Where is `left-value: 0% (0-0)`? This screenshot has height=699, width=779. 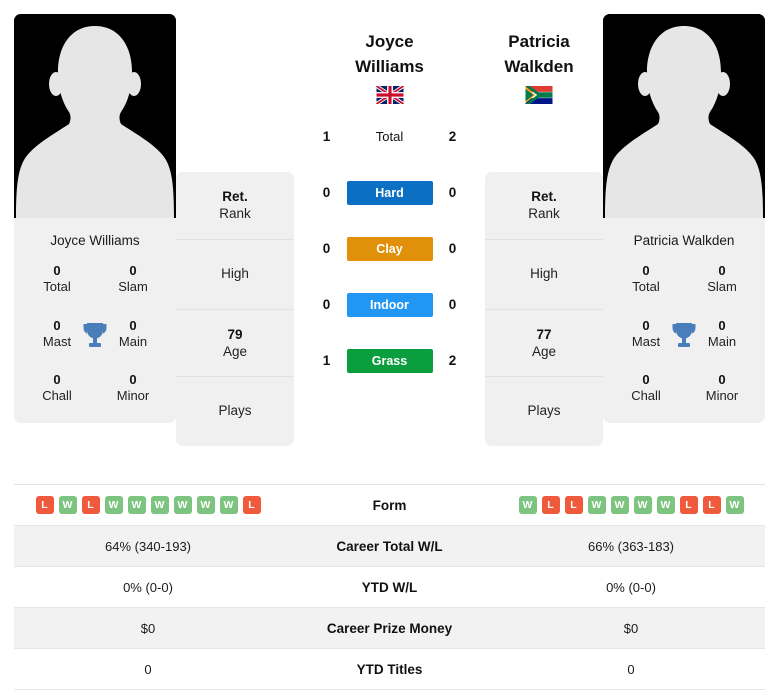 left-value: 0% (0-0) is located at coordinates (148, 587).